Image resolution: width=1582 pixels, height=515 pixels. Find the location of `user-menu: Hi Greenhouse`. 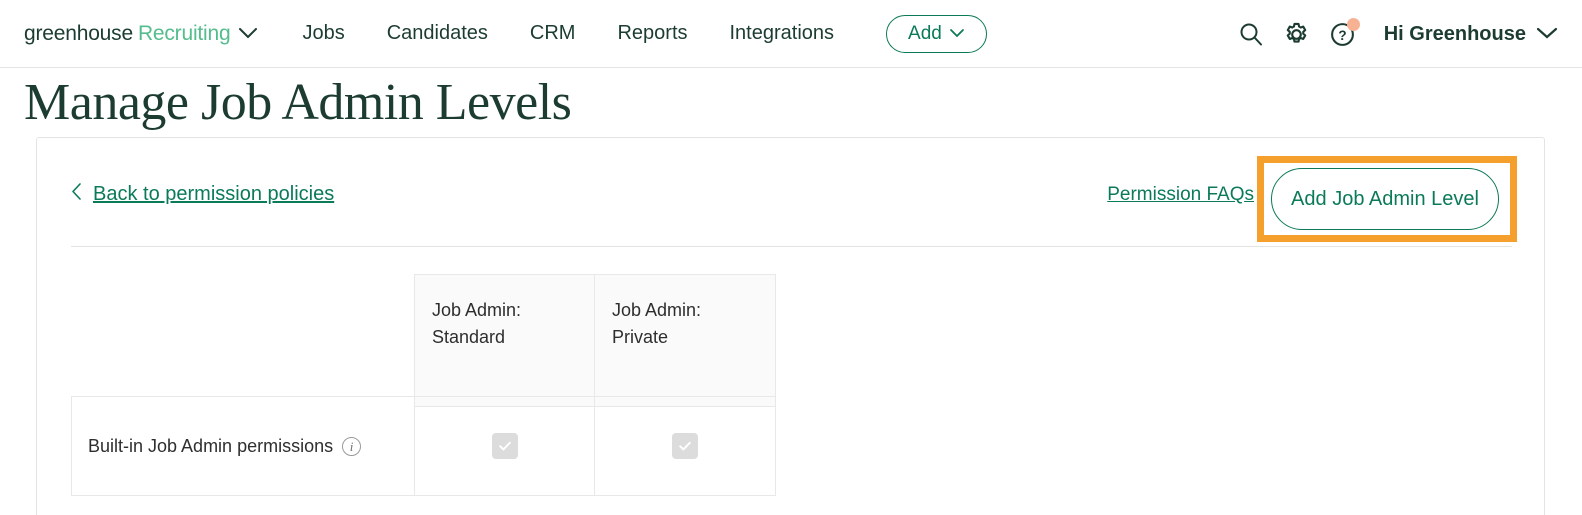

user-menu: Hi Greenhouse is located at coordinates (1471, 34).